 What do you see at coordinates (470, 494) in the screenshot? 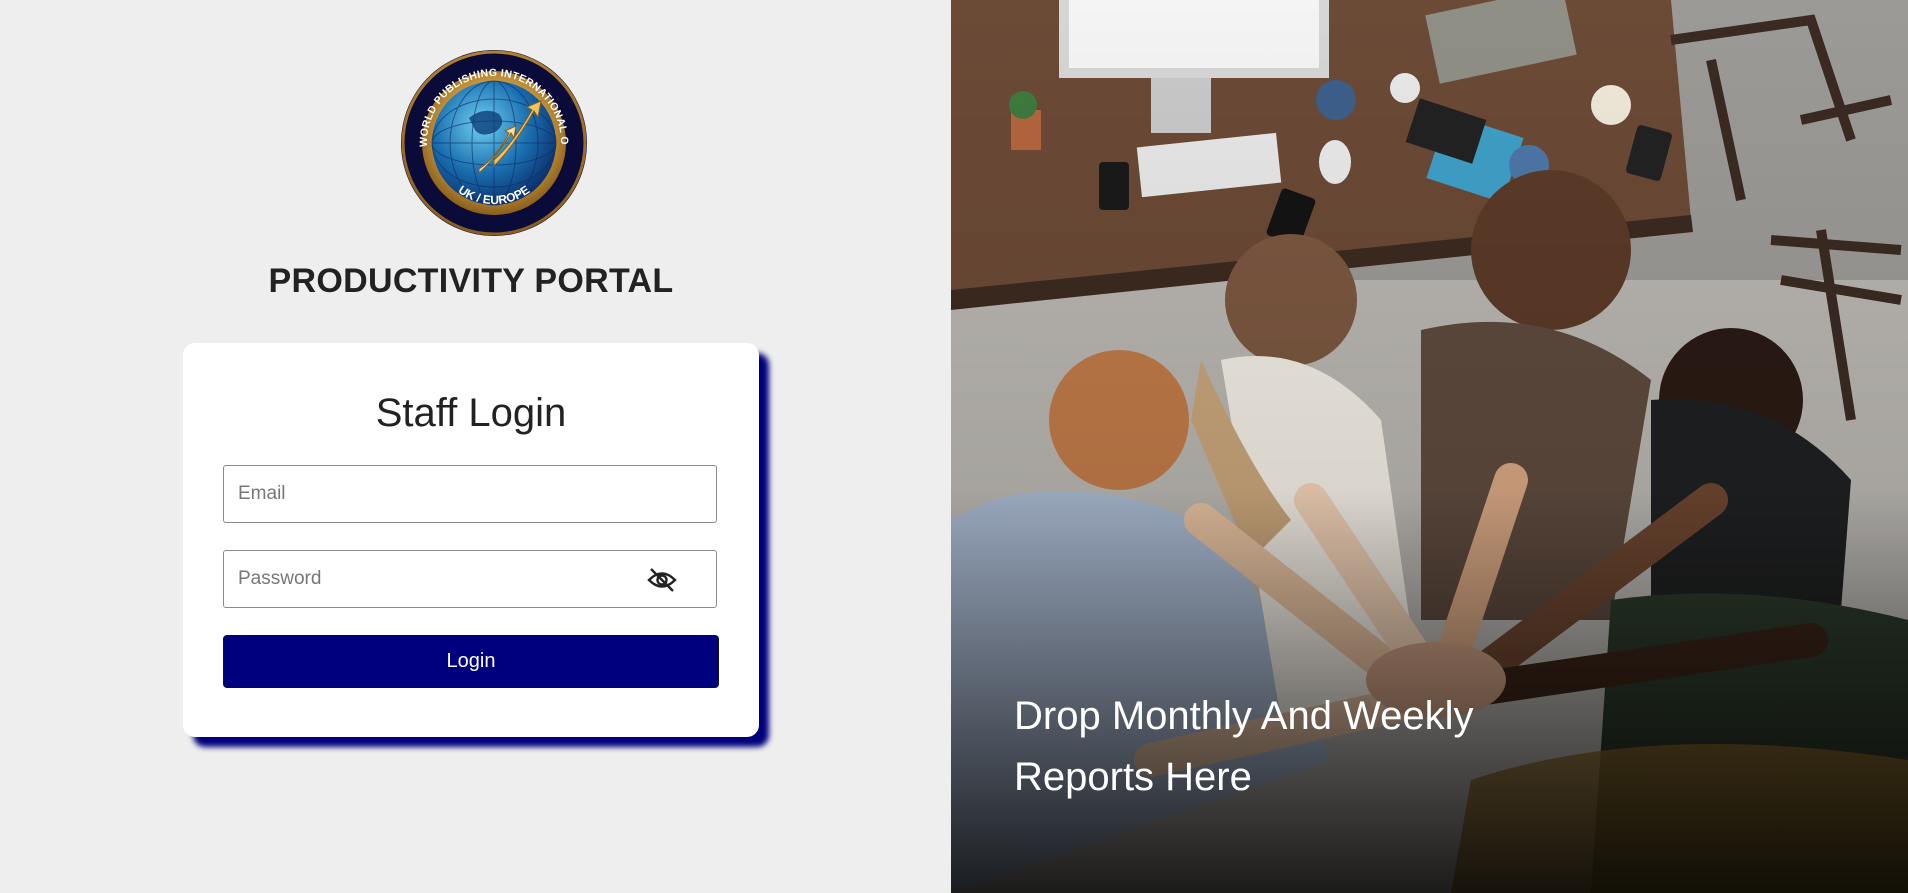
I see `email-field` at bounding box center [470, 494].